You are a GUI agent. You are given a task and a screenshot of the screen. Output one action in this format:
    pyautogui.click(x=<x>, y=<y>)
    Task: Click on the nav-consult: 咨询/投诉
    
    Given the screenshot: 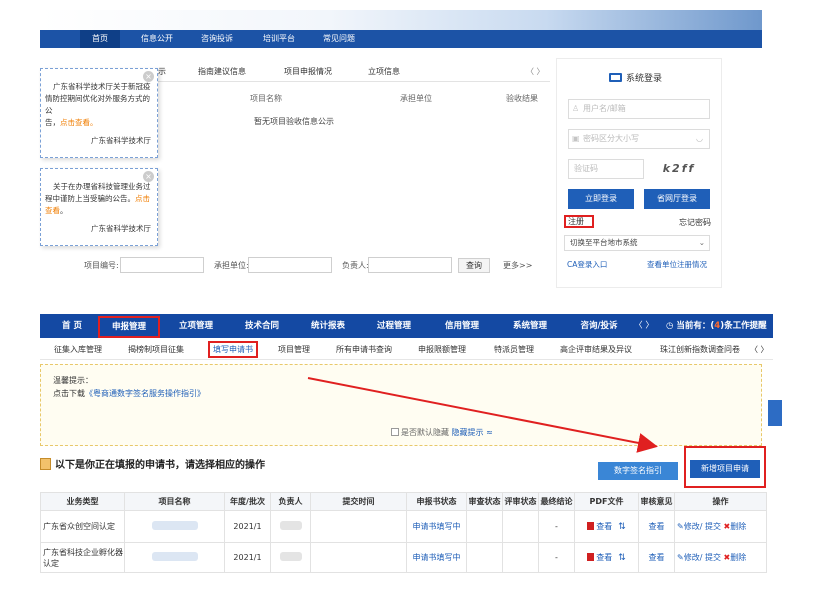 What is the action you would take?
    pyautogui.click(x=599, y=326)
    